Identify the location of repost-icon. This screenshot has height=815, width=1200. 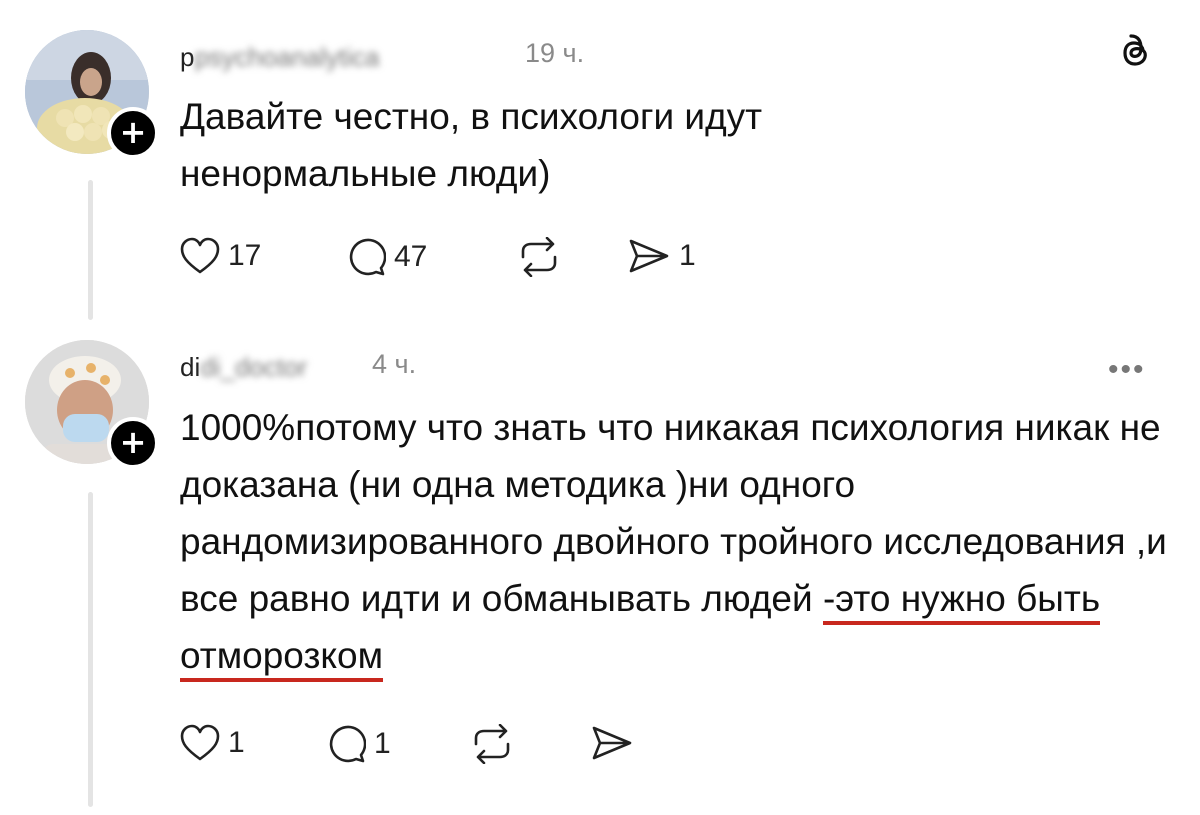
(492, 744).